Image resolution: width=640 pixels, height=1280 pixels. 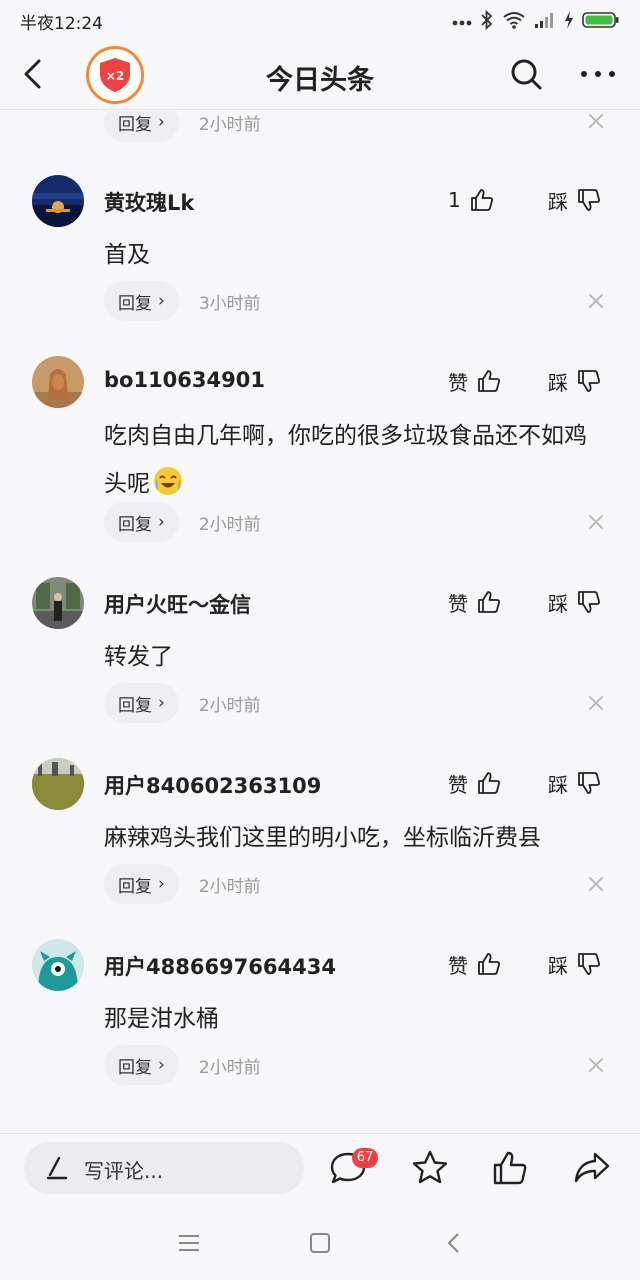 What do you see at coordinates (544, 20) in the screenshot?
I see `signal-icon` at bounding box center [544, 20].